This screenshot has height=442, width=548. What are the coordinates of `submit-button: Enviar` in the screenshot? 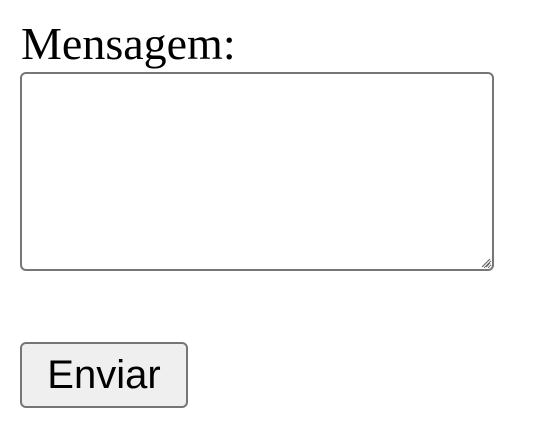 It's located at (104, 375).